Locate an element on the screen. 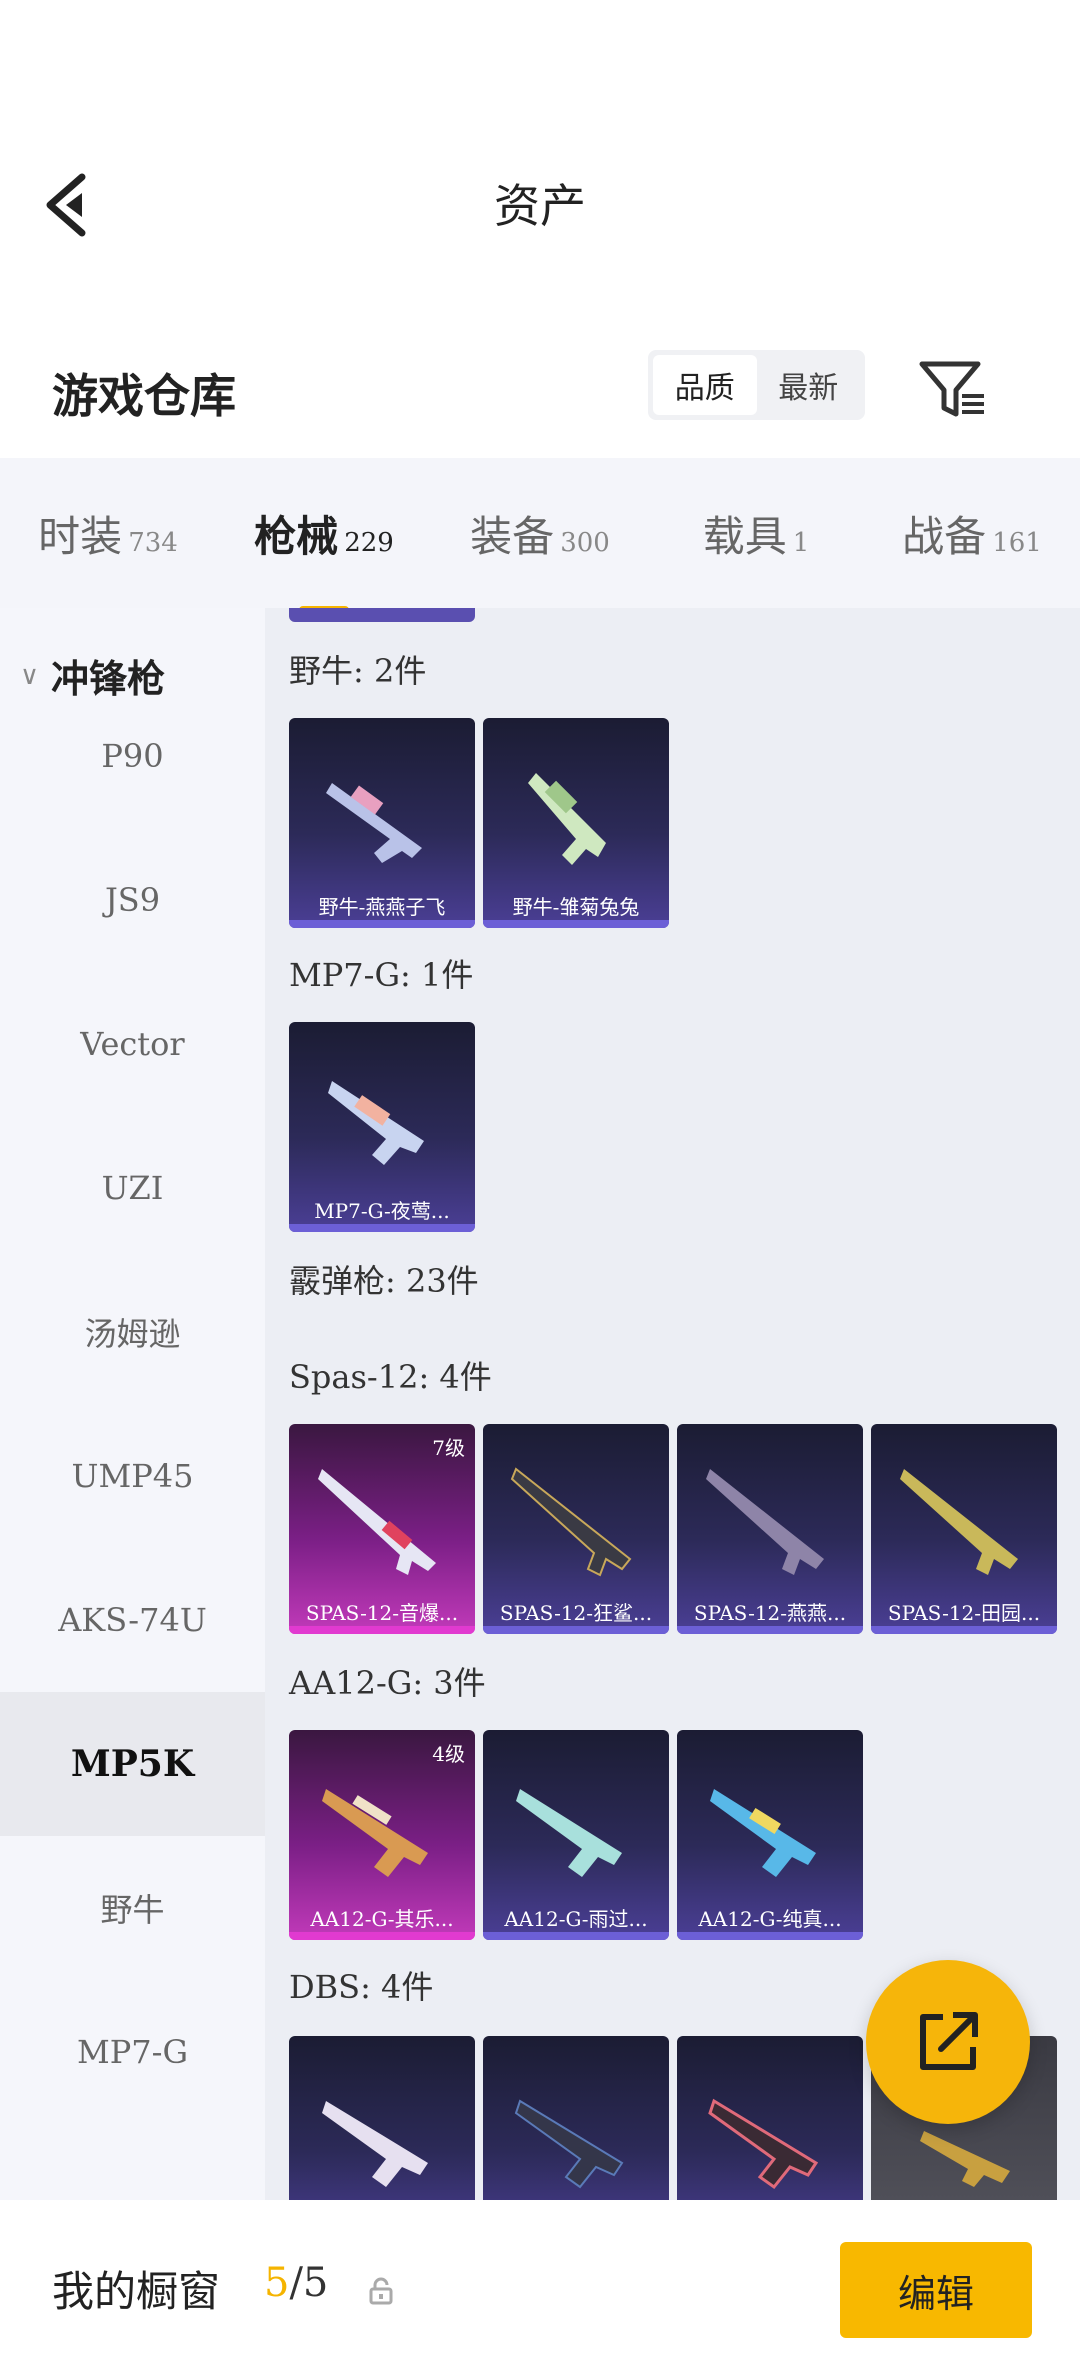 The width and height of the screenshot is (1080, 2373). tab-fashion: 时装 734 is located at coordinates (108, 533).